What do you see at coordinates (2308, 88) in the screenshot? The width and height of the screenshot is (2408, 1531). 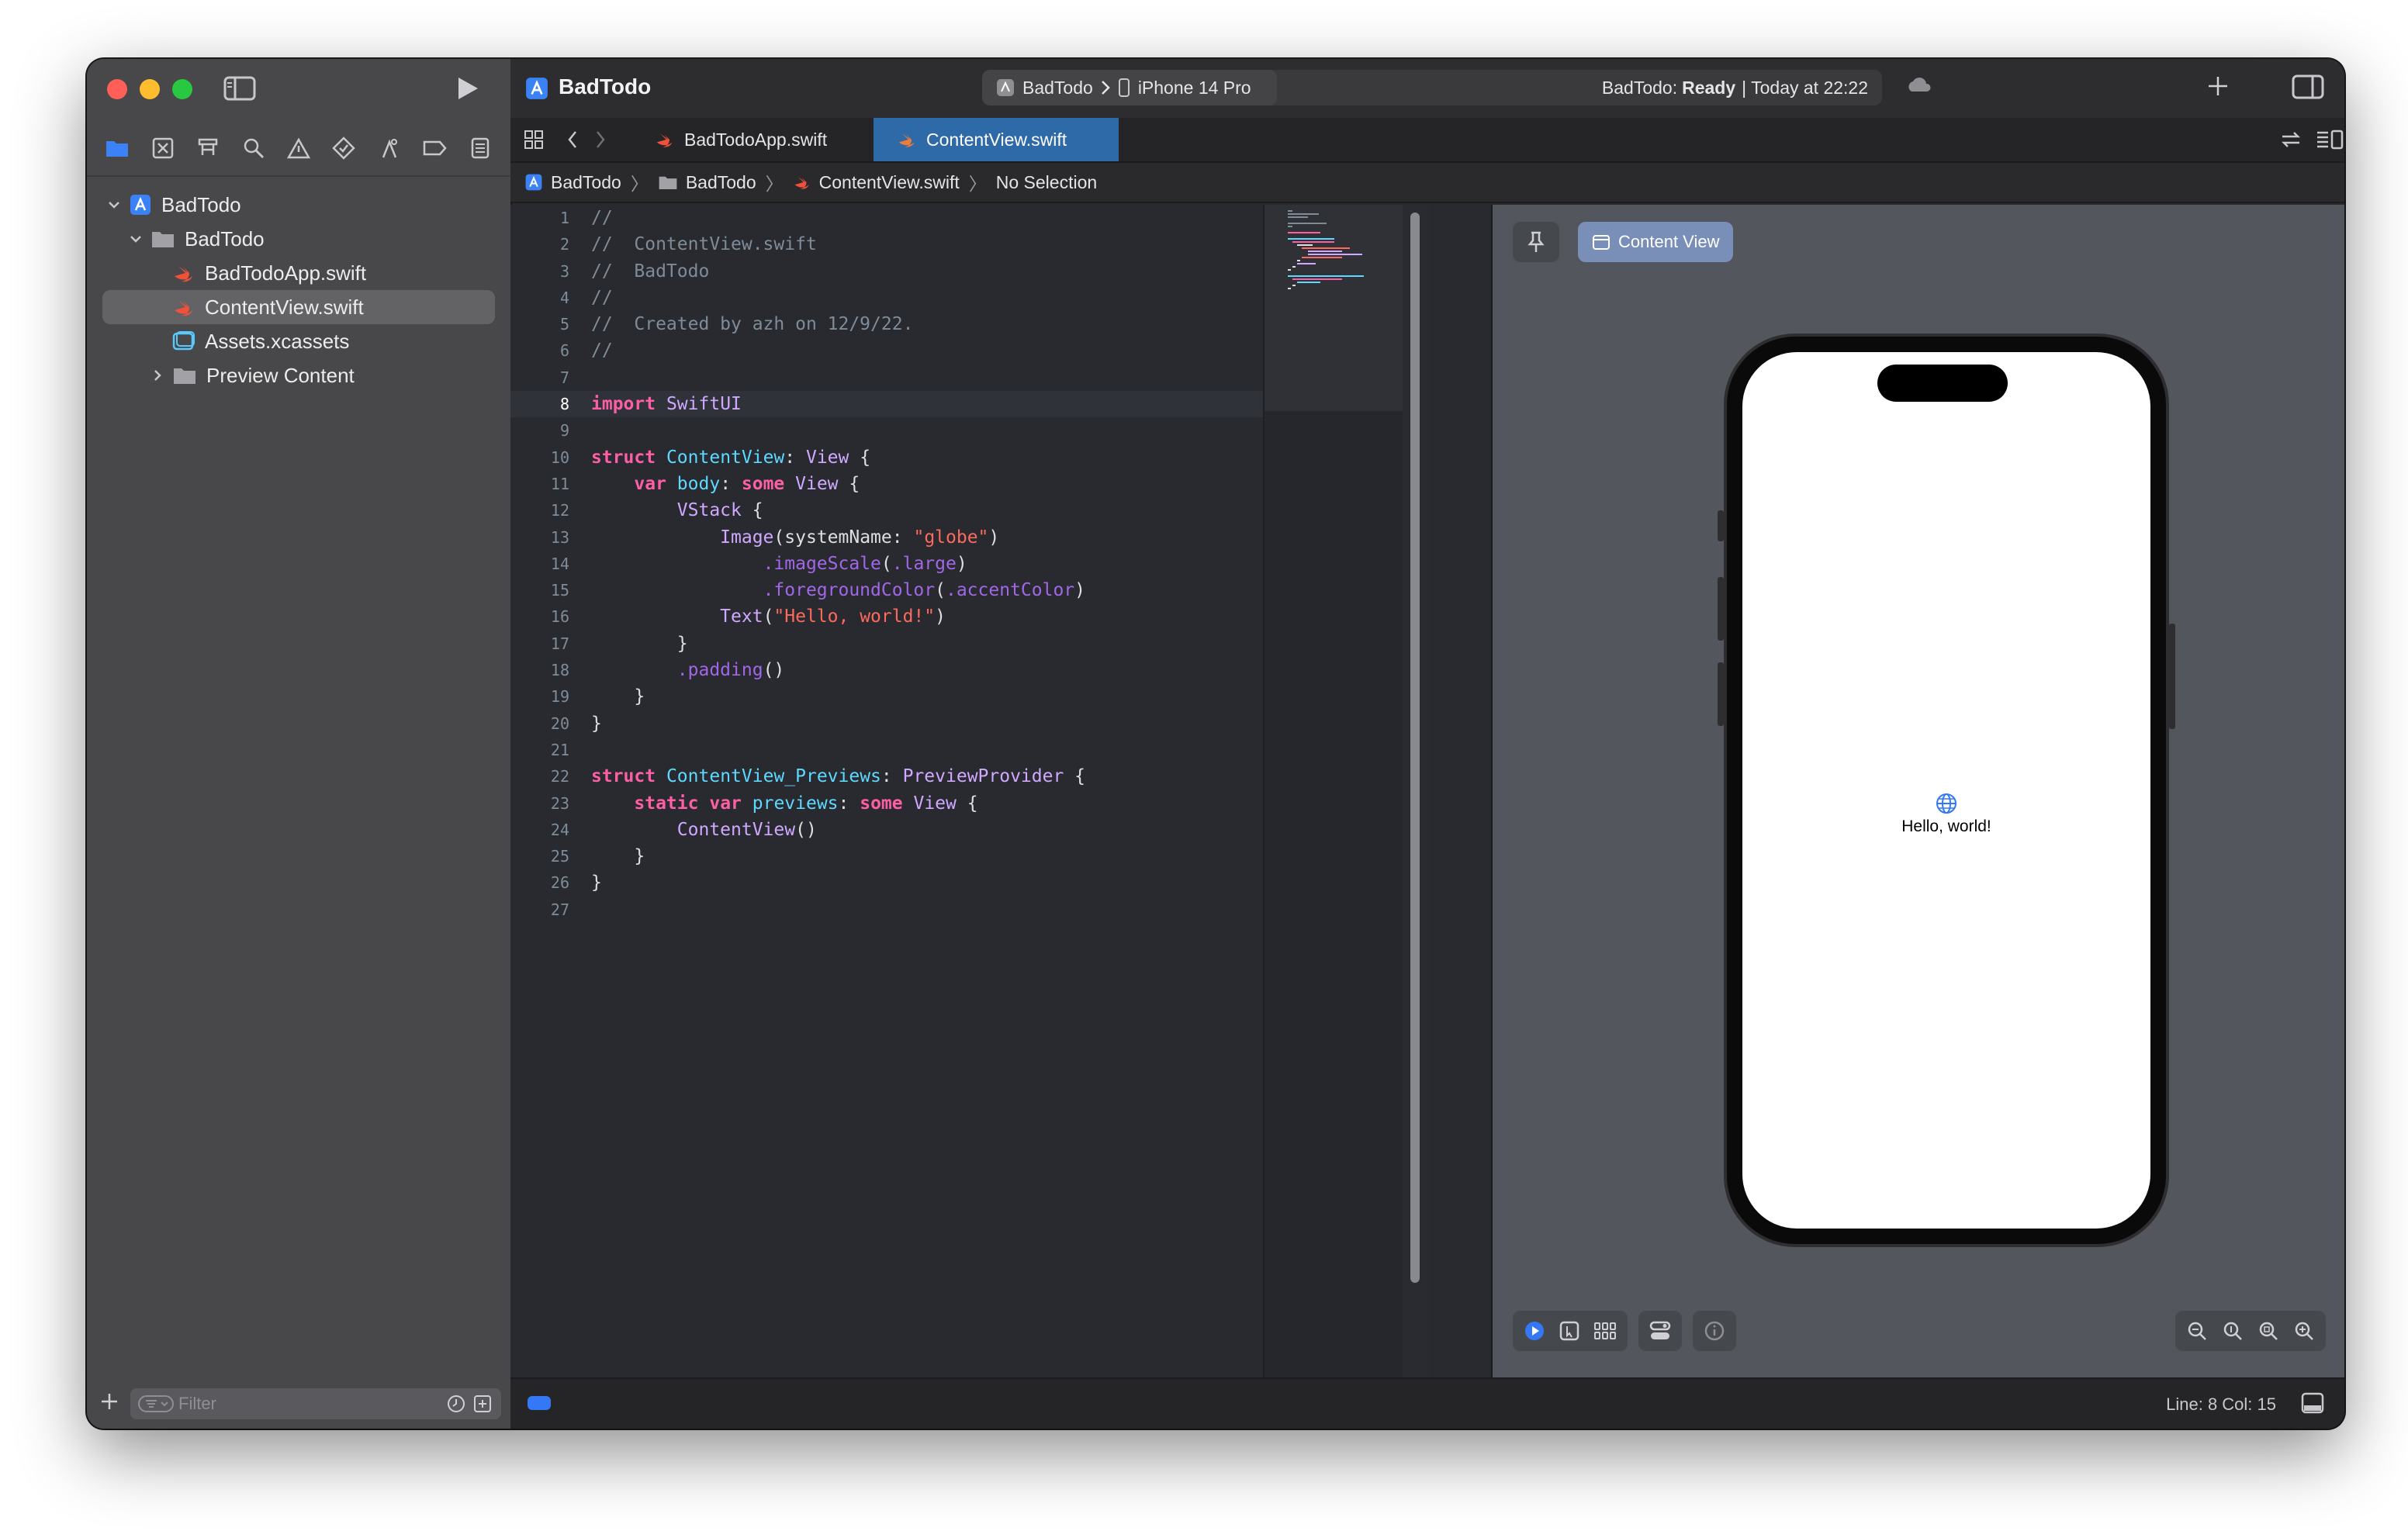 I see `inspector-toggle-icon` at bounding box center [2308, 88].